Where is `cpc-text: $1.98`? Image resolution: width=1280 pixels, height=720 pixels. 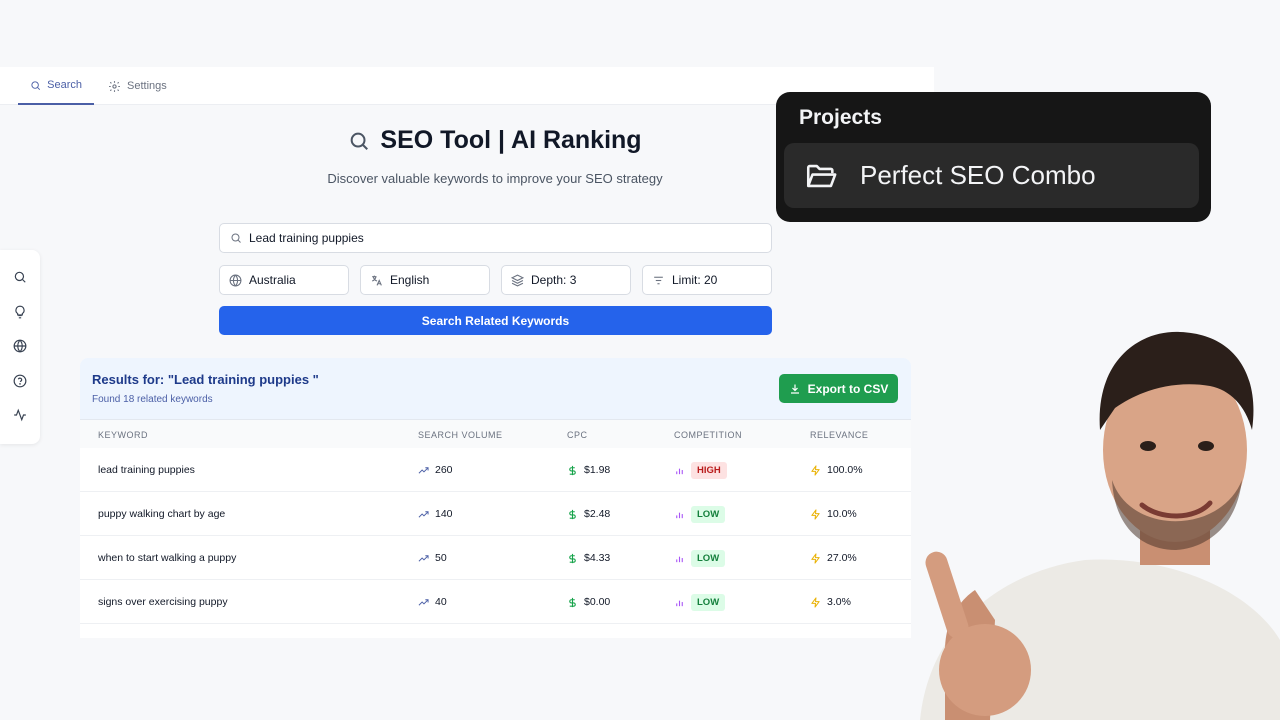 cpc-text: $1.98 is located at coordinates (597, 470).